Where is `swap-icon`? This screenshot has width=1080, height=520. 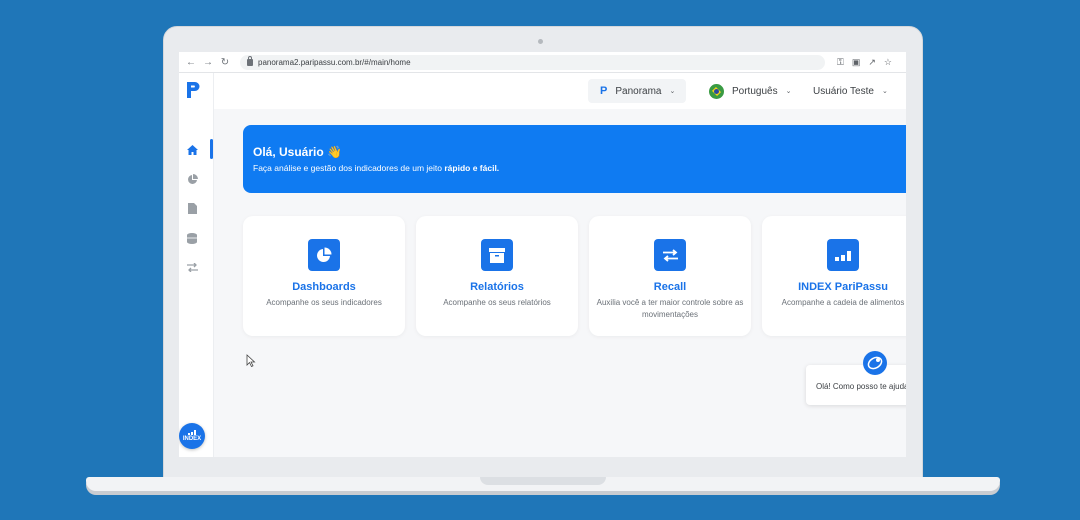 swap-icon is located at coordinates (192, 267).